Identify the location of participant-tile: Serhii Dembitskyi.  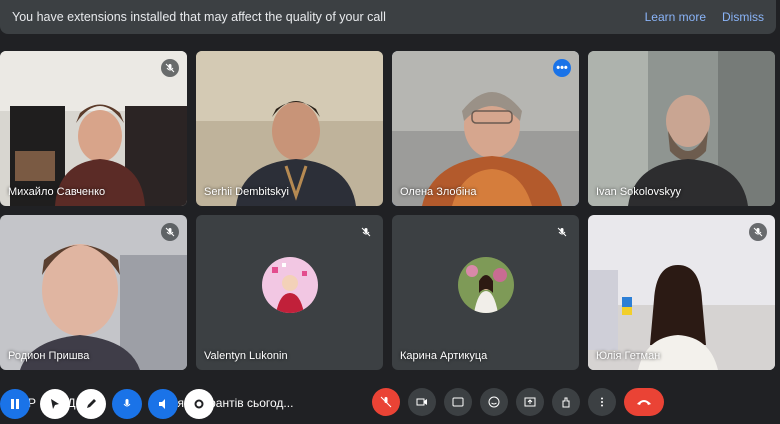
(289, 128).